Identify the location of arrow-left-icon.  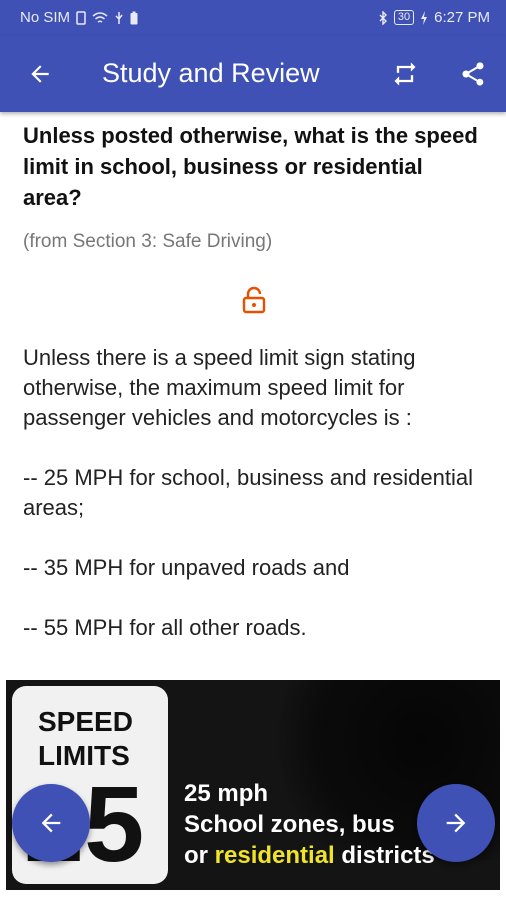
(51, 823).